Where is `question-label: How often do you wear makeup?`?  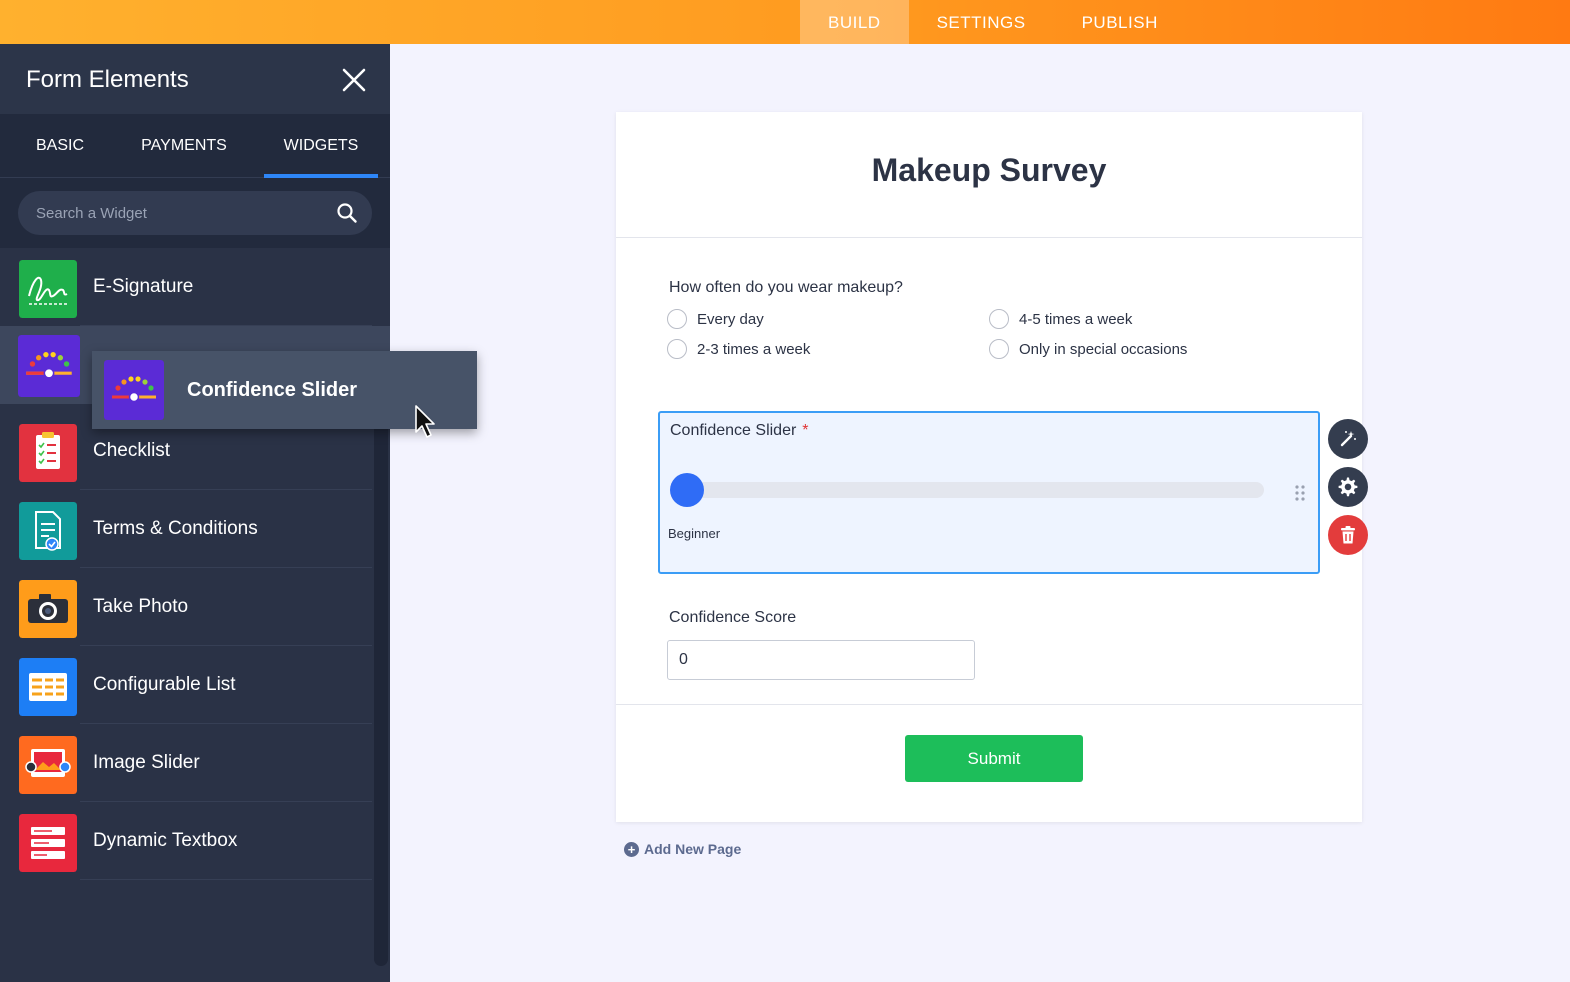 question-label: How often do you wear makeup? is located at coordinates (786, 287).